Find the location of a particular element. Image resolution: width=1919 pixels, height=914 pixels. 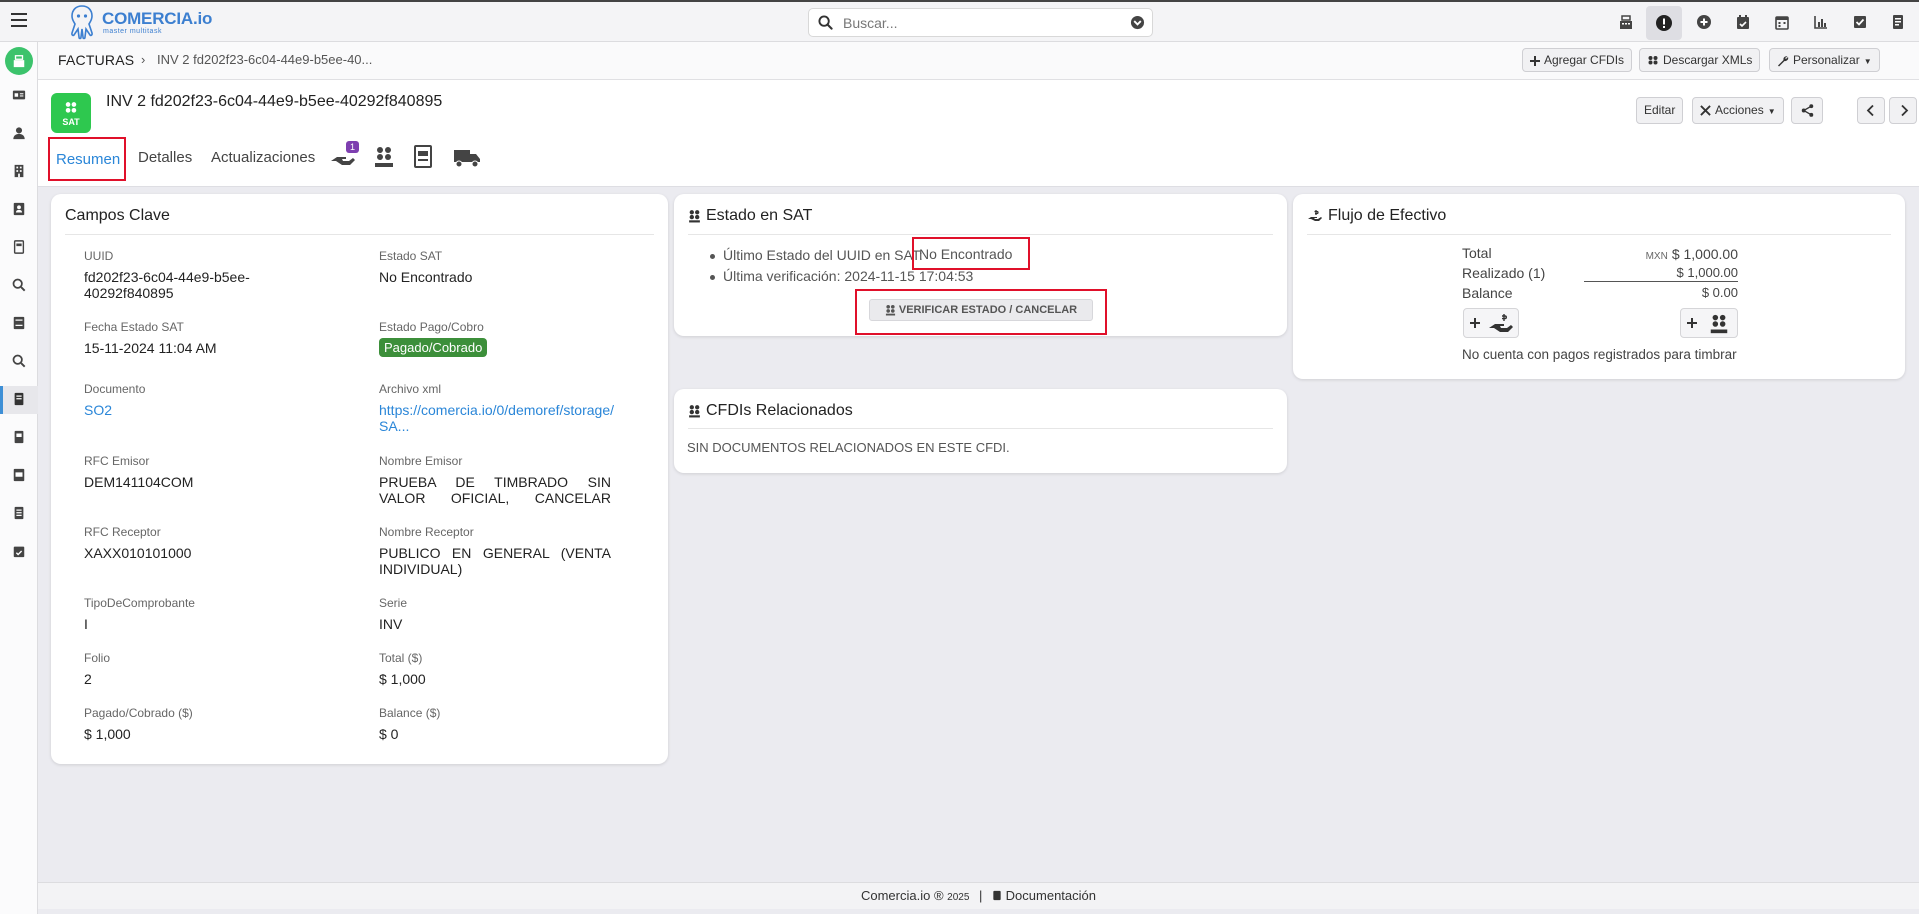

previous-button is located at coordinates (1871, 110).